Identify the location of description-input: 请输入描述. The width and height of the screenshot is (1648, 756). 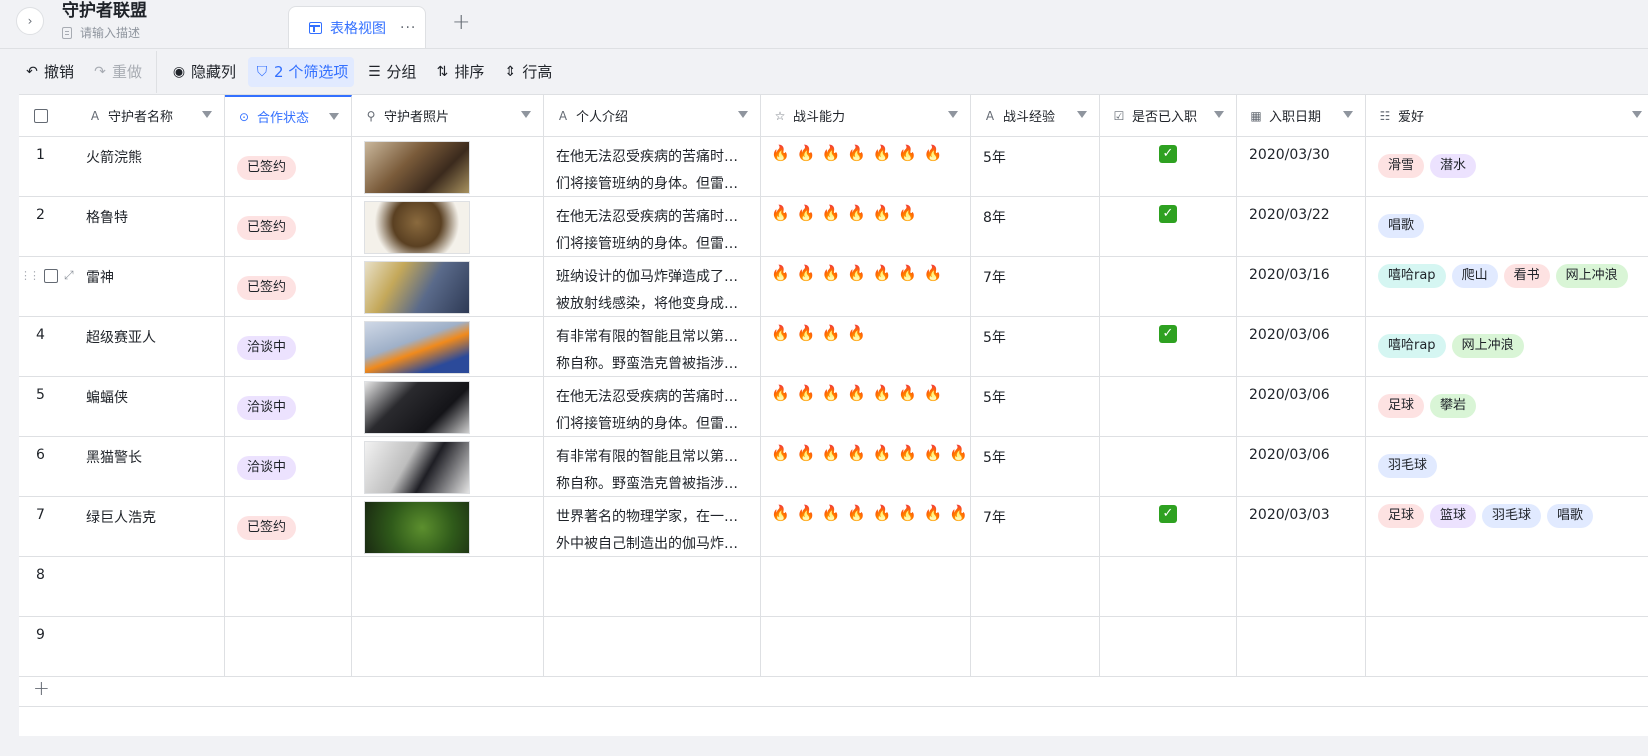
(110, 33).